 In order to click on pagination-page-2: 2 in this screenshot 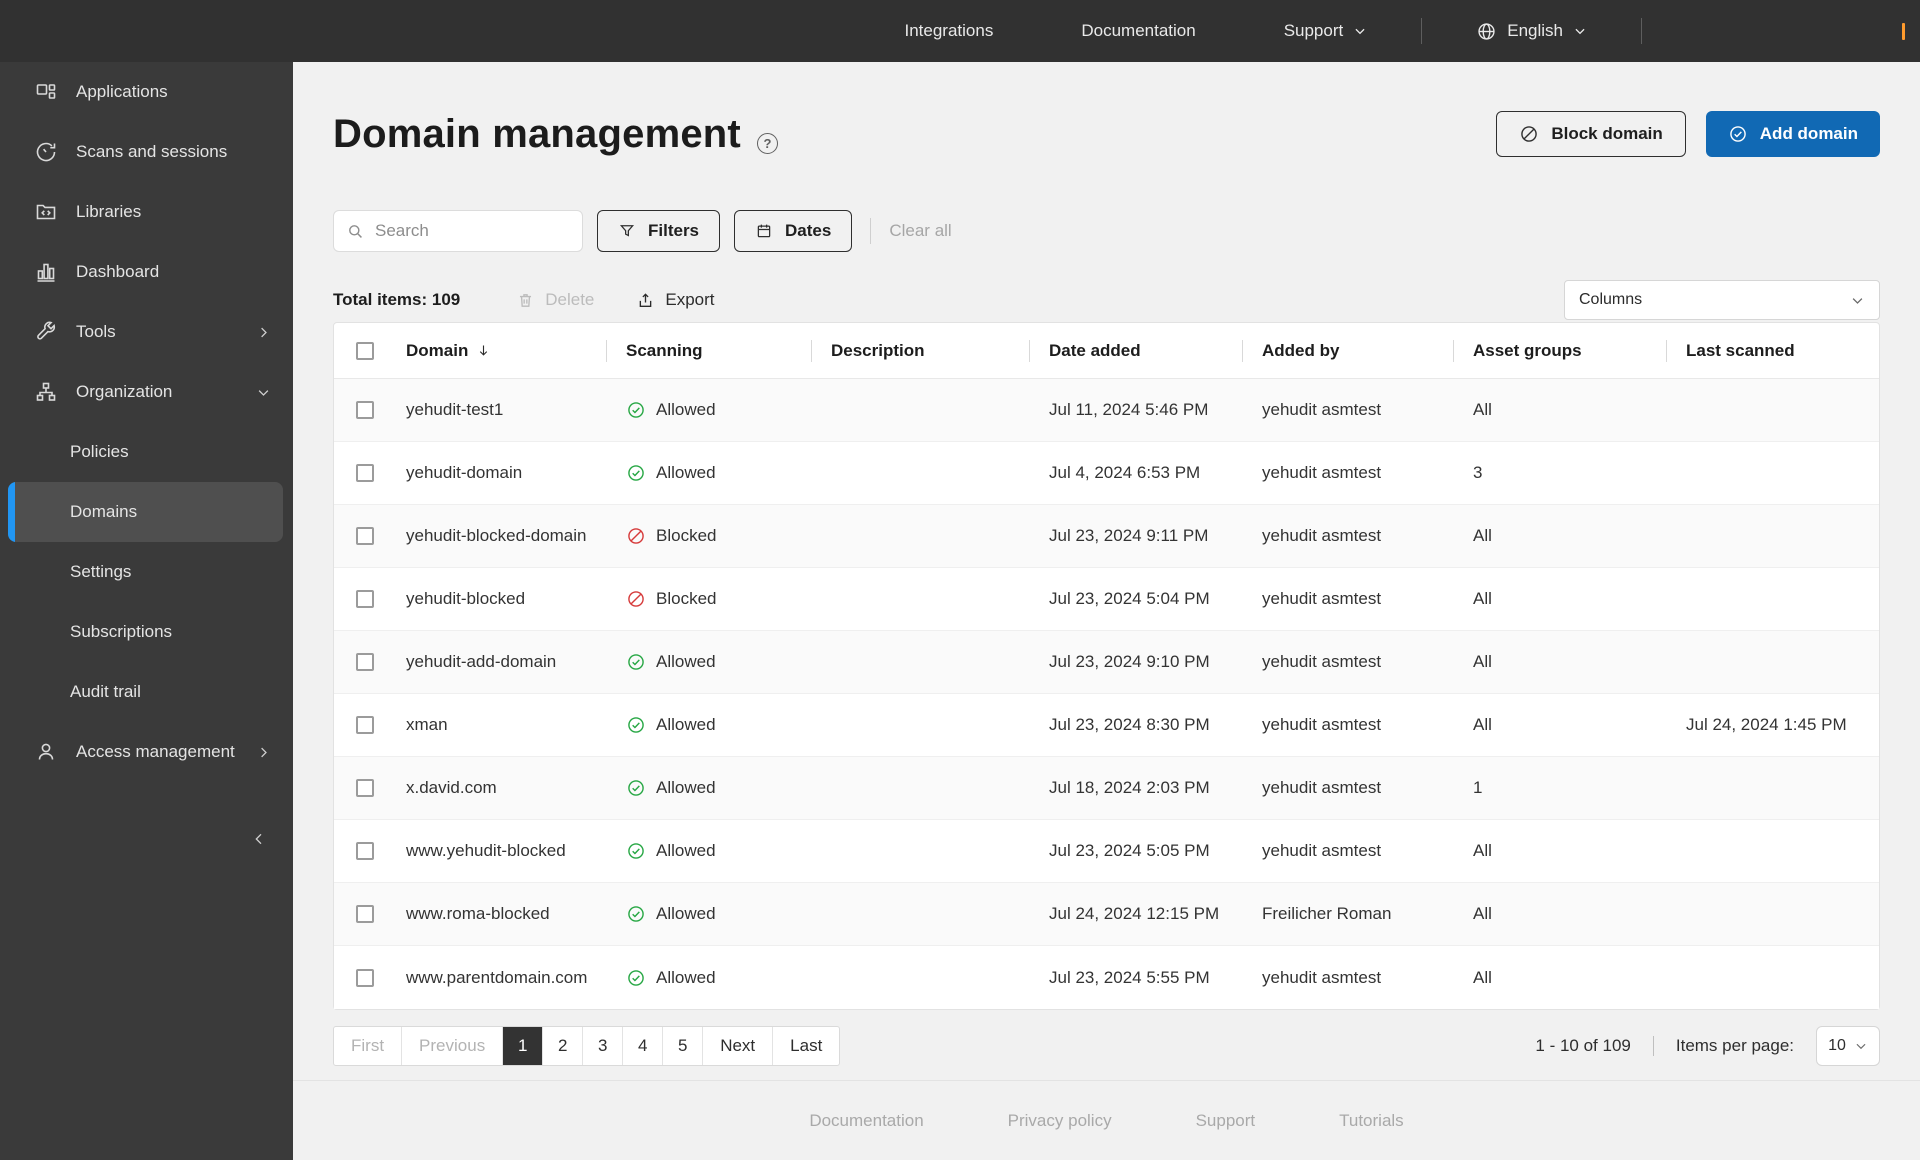, I will do `click(563, 1046)`.